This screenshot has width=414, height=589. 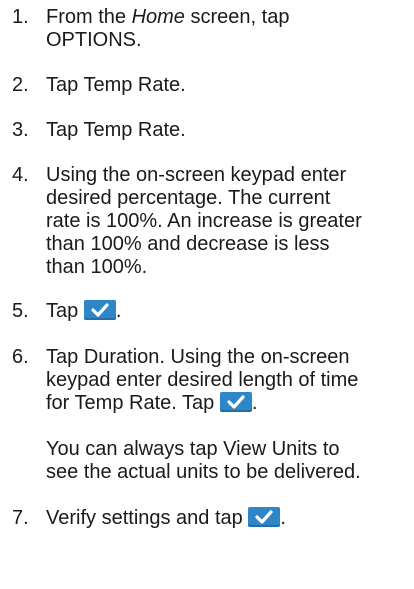 What do you see at coordinates (228, 29) in the screenshot?
I see `step-text: From the Home screen, tap OPTIONS.` at bounding box center [228, 29].